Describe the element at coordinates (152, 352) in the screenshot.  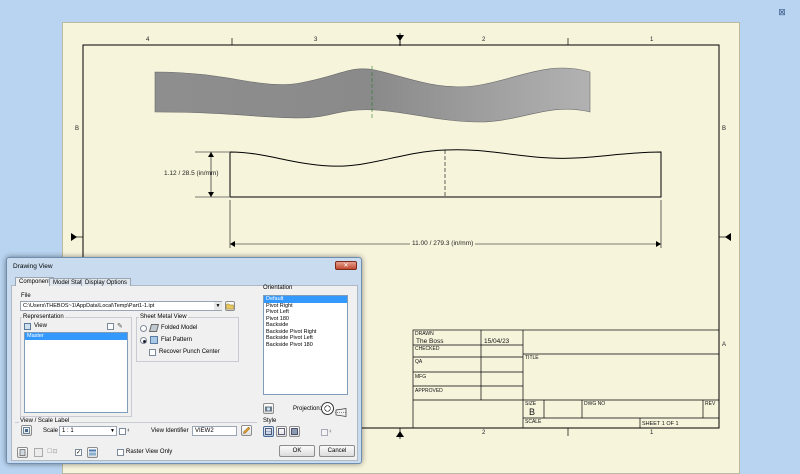
I see `recover-punch-checkbox` at that location.